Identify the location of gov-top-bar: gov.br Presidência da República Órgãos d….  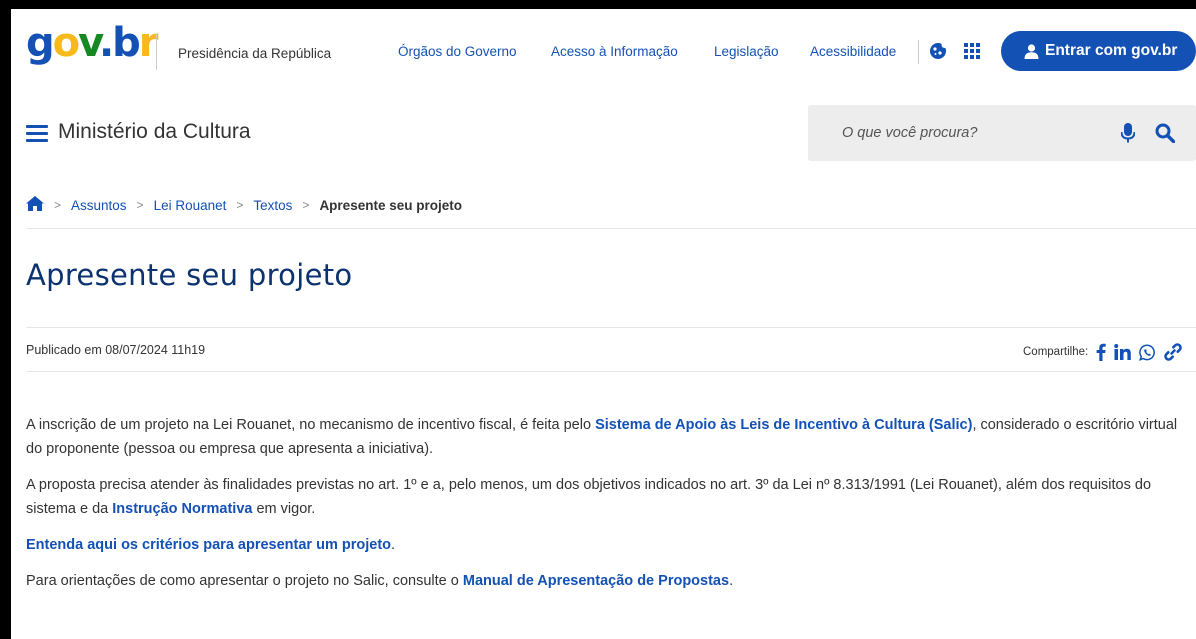
(603, 49).